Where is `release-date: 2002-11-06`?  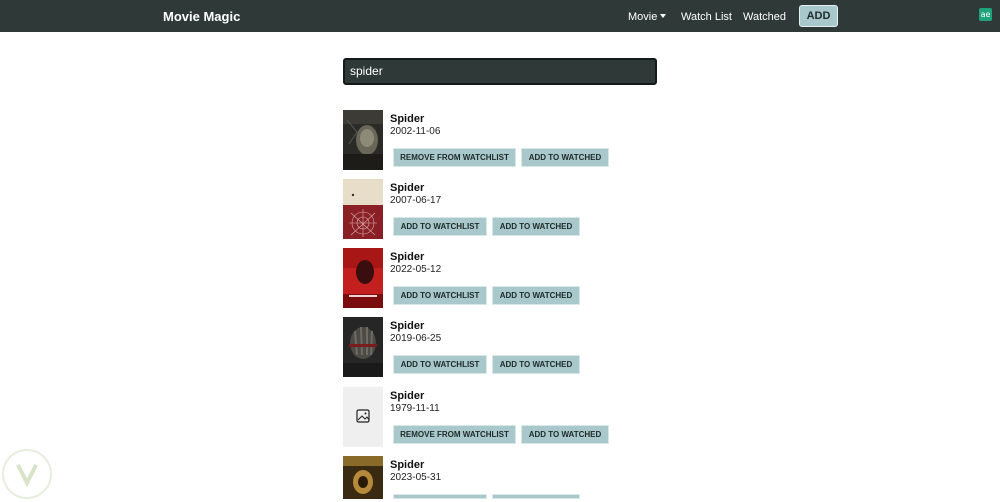
release-date: 2002-11-06 is located at coordinates (415, 131).